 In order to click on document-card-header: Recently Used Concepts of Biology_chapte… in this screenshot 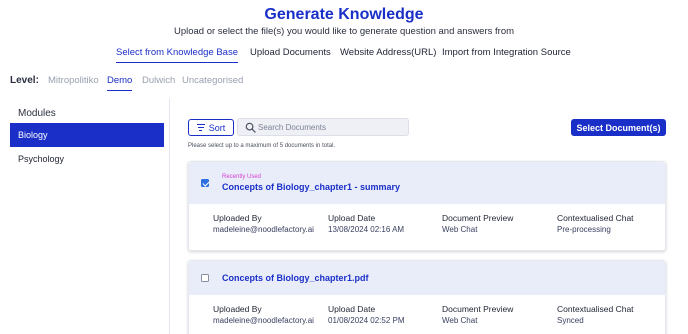, I will do `click(427, 183)`.